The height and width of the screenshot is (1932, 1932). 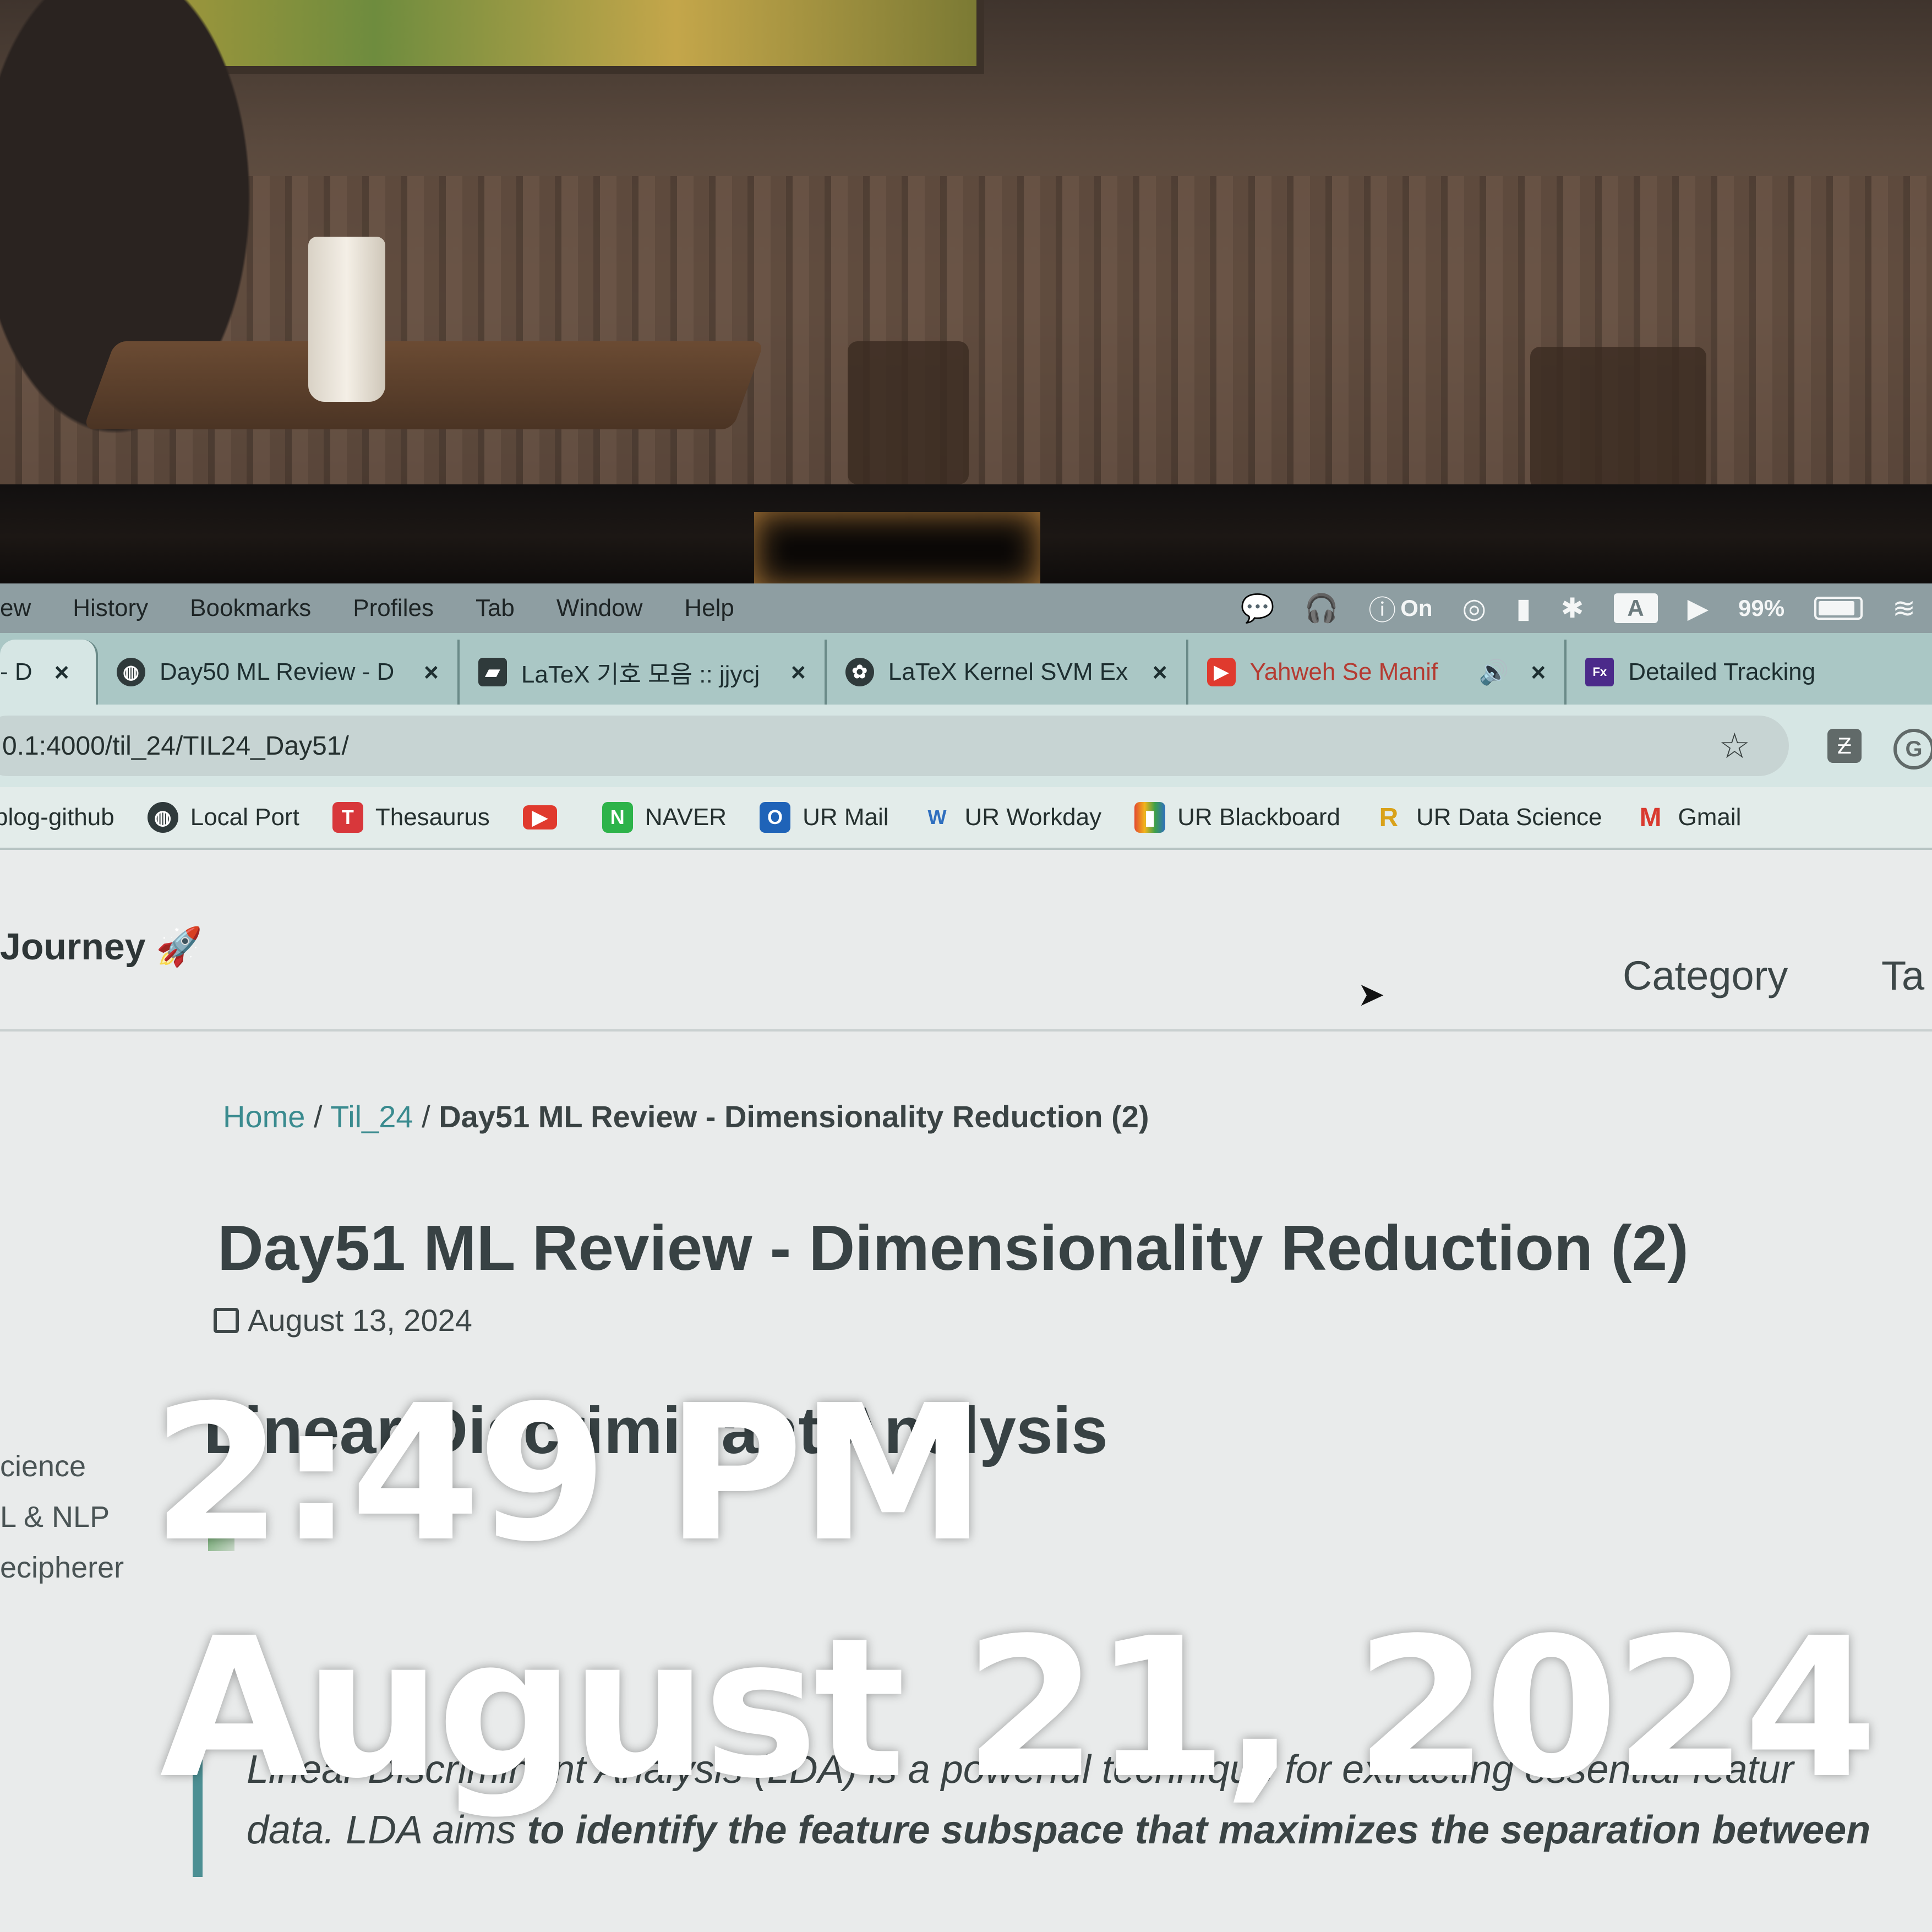 I want to click on tab-title: Yahweh Se Manif, so click(x=1344, y=671).